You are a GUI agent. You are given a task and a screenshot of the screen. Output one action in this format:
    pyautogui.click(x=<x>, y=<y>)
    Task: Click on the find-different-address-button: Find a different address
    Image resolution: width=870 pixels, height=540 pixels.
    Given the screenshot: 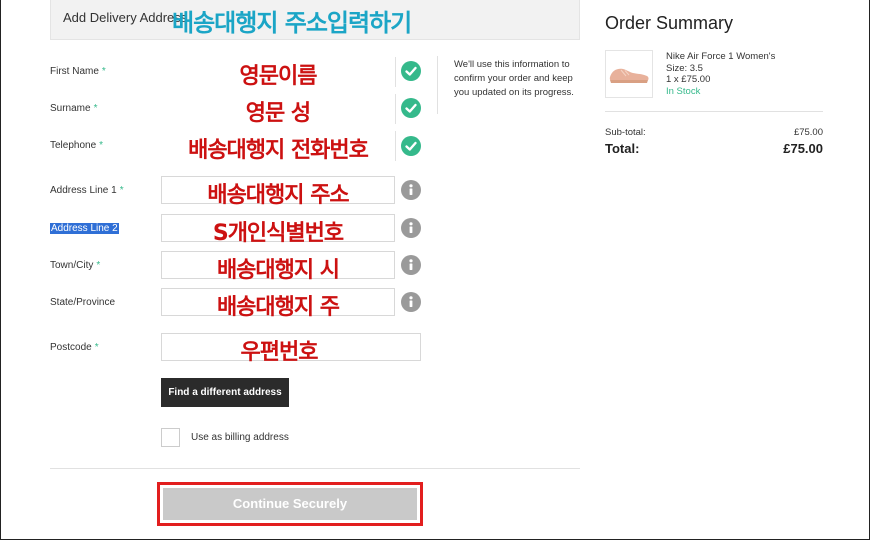 What is the action you would take?
    pyautogui.click(x=225, y=392)
    